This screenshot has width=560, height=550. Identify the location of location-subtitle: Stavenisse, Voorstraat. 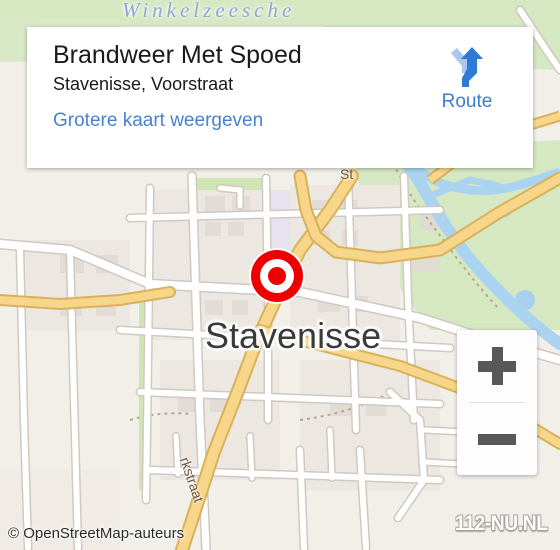
(143, 83).